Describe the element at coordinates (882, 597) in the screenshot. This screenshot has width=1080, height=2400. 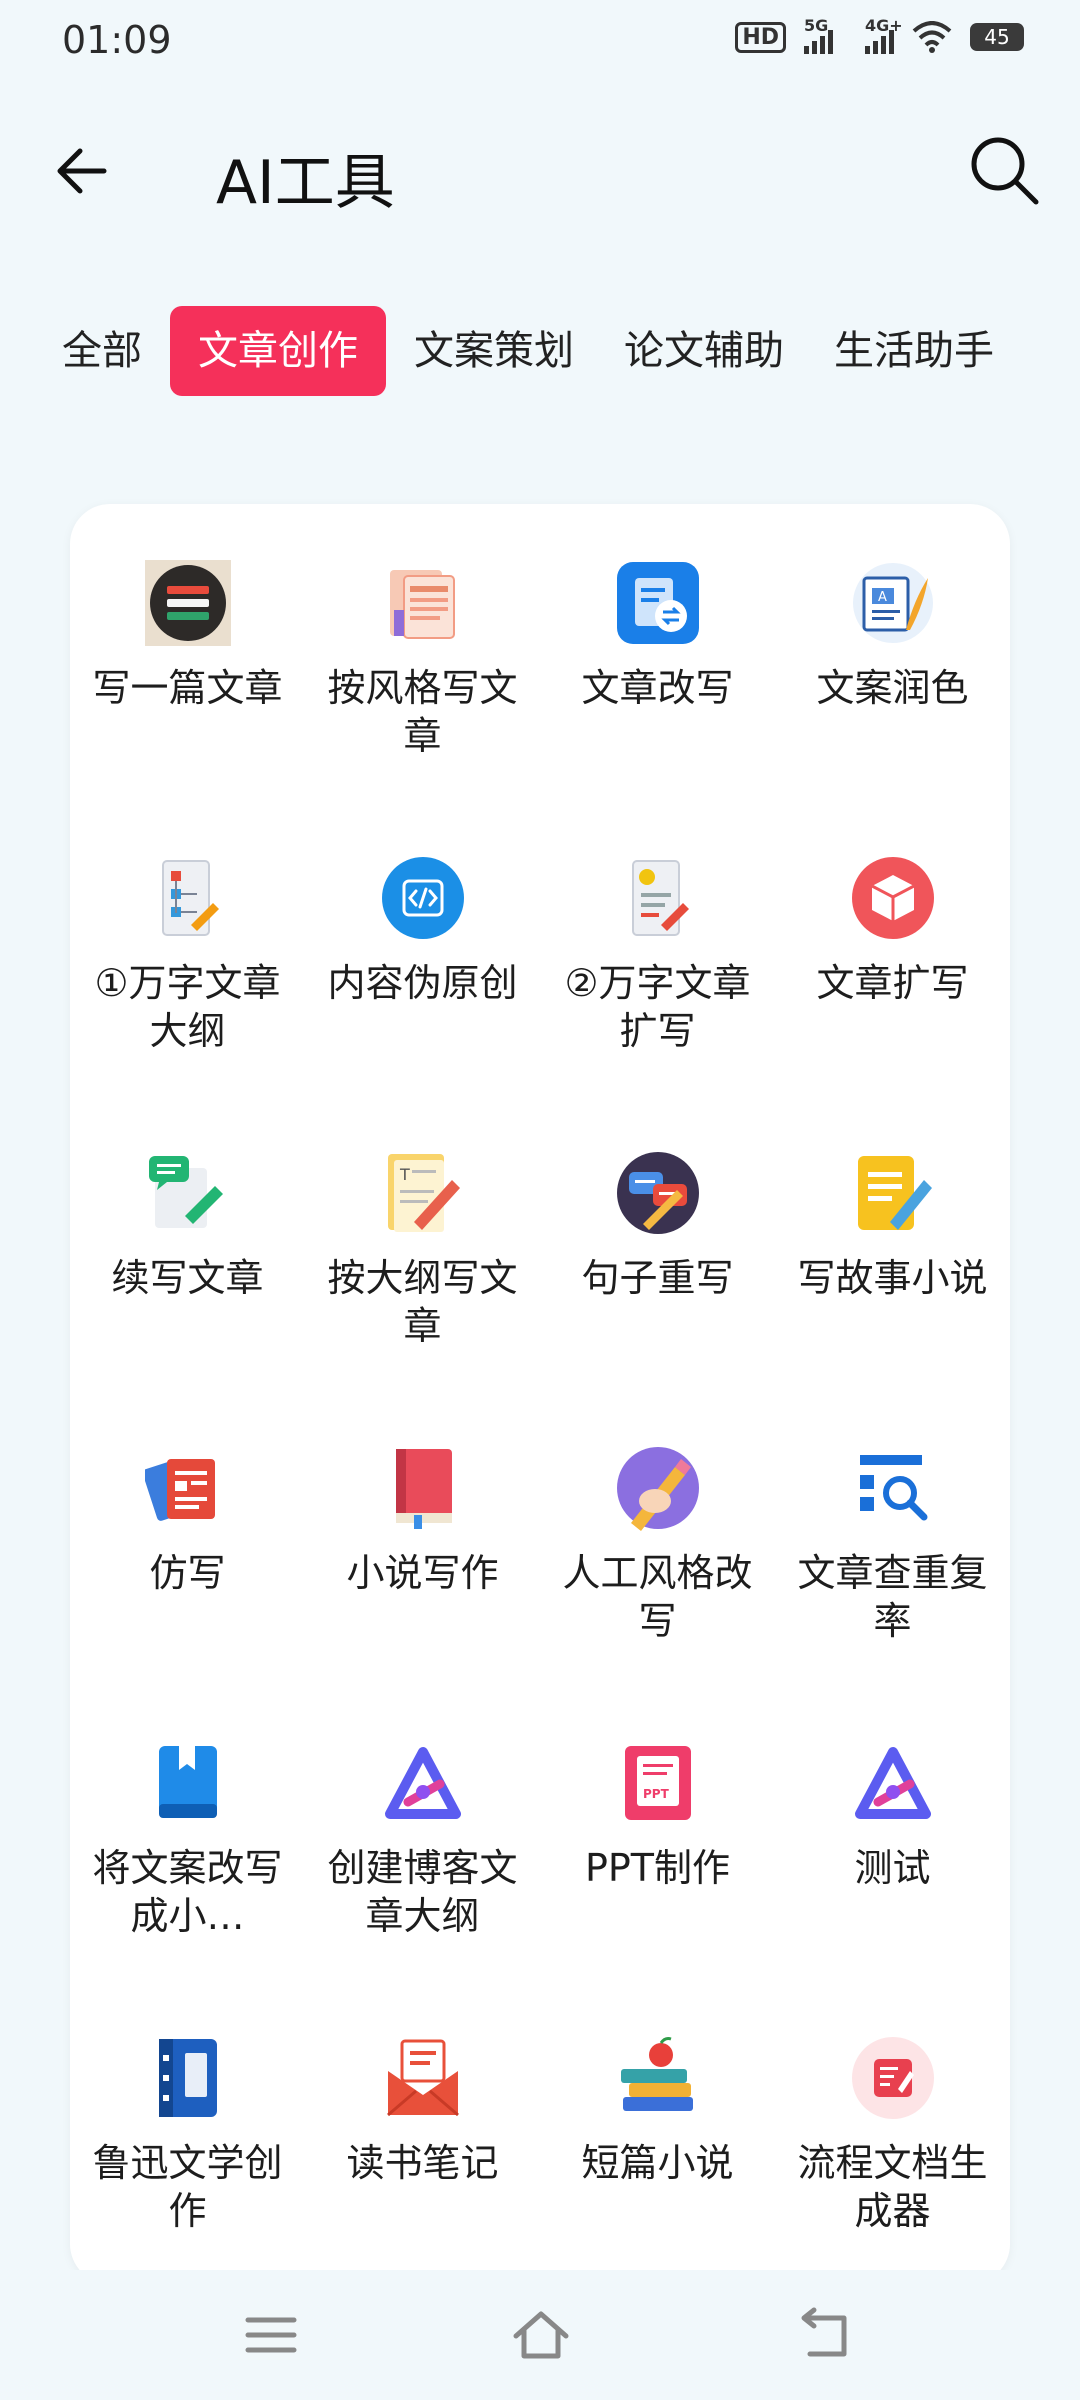
I see `svg-text: A` at that location.